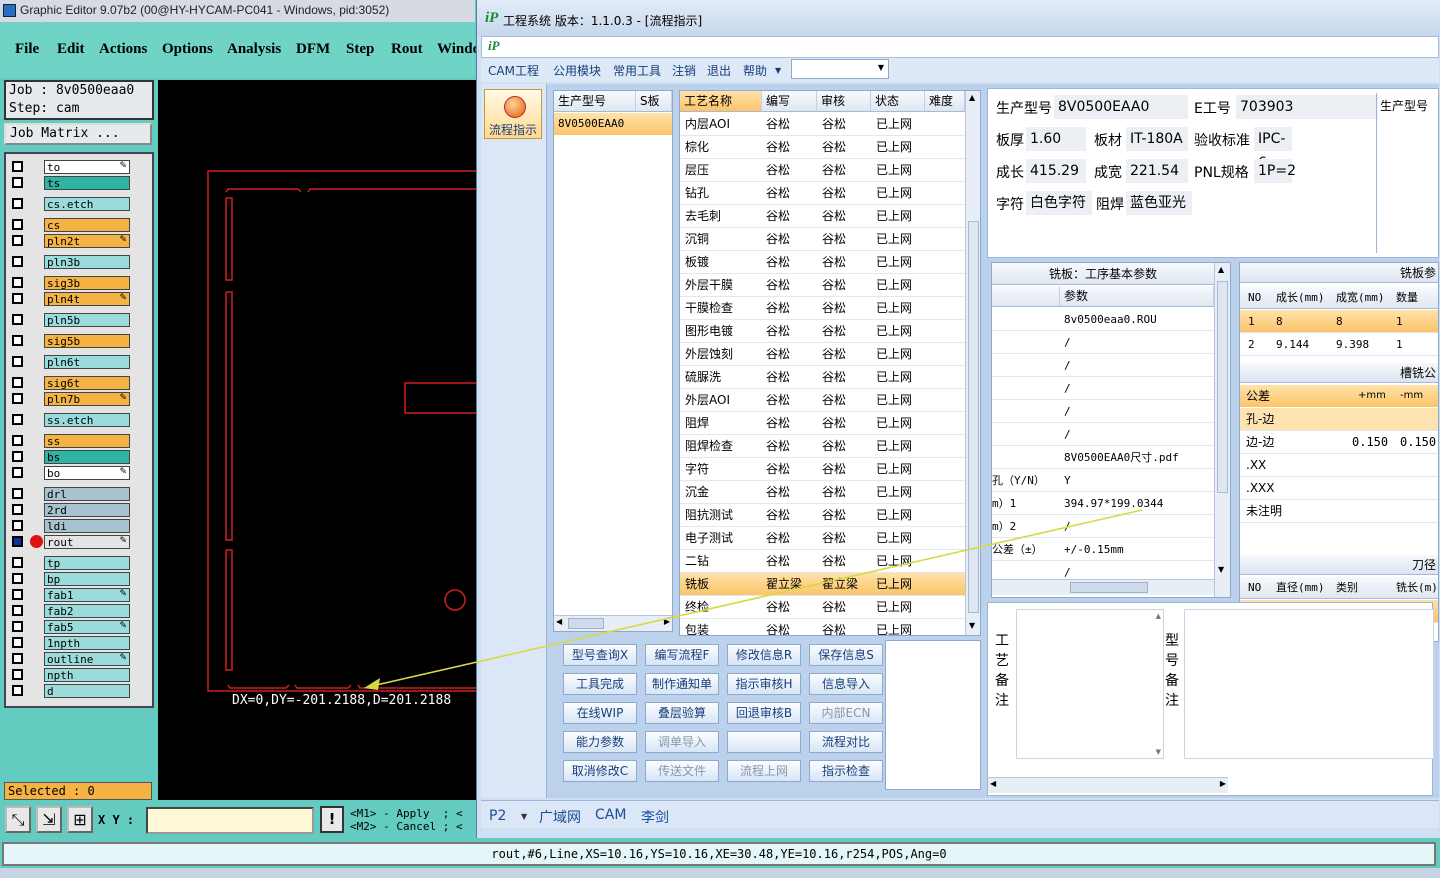  Describe the element at coordinates (613, 623) in the screenshot. I see `model-hscroll: ◀ ▶` at that location.